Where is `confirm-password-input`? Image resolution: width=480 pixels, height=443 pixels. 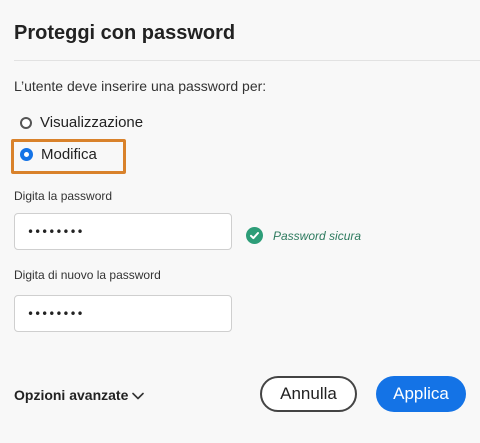 confirm-password-input is located at coordinates (123, 313).